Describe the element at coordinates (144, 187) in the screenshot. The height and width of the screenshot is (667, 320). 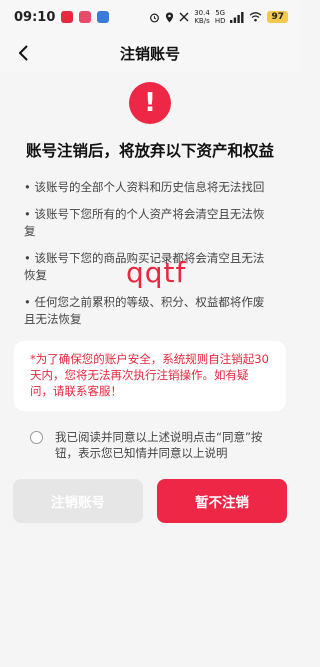
I see `rule-item: • 该账号的全部个人资料和历史信息将无法找回` at that location.